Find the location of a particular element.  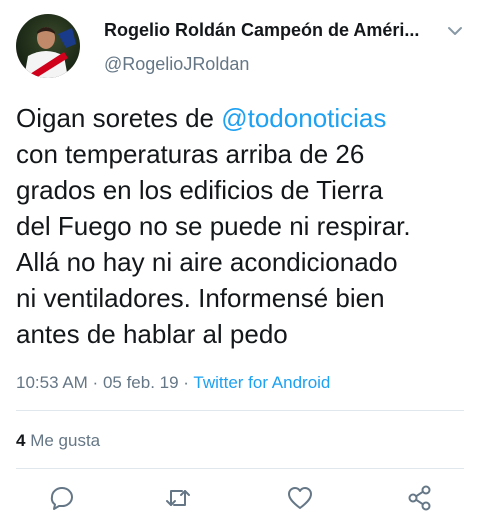

reply-icon is located at coordinates (62, 498).